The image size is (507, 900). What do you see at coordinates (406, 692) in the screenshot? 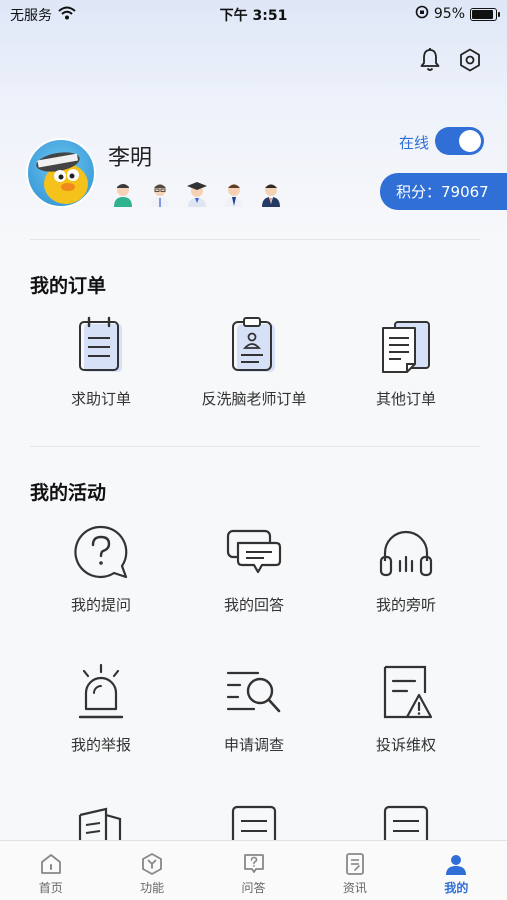
I see `complaint-document-icon` at bounding box center [406, 692].